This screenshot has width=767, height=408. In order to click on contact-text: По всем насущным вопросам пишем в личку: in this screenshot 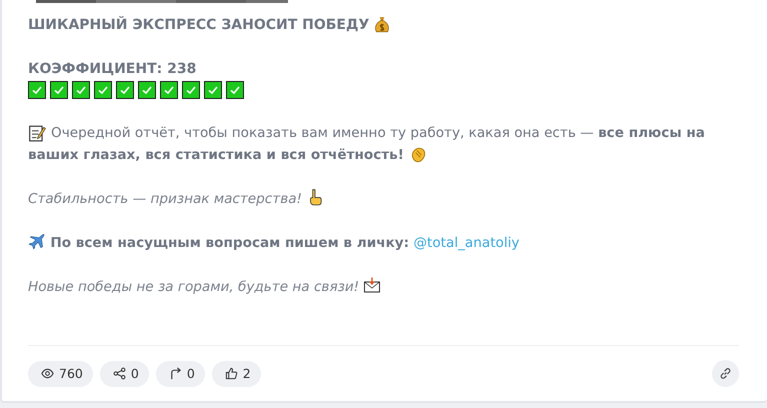, I will do `click(230, 243)`.